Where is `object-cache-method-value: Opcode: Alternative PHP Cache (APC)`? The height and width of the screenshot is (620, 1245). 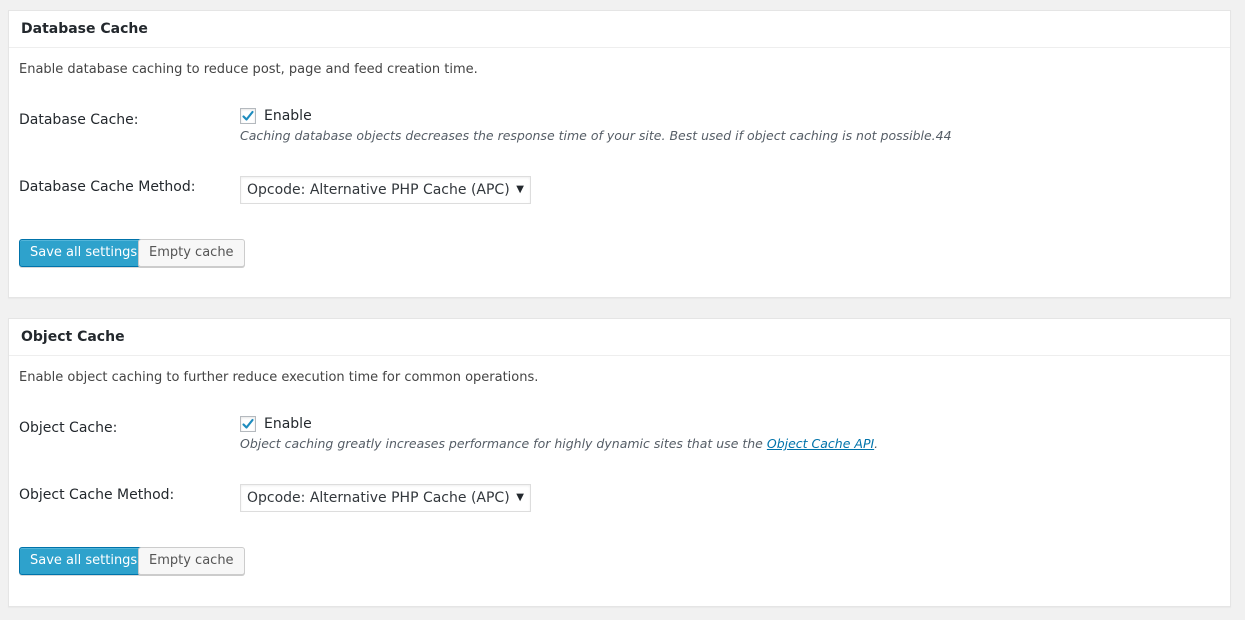
object-cache-method-value: Opcode: Alternative PHP Cache (APC) is located at coordinates (378, 498).